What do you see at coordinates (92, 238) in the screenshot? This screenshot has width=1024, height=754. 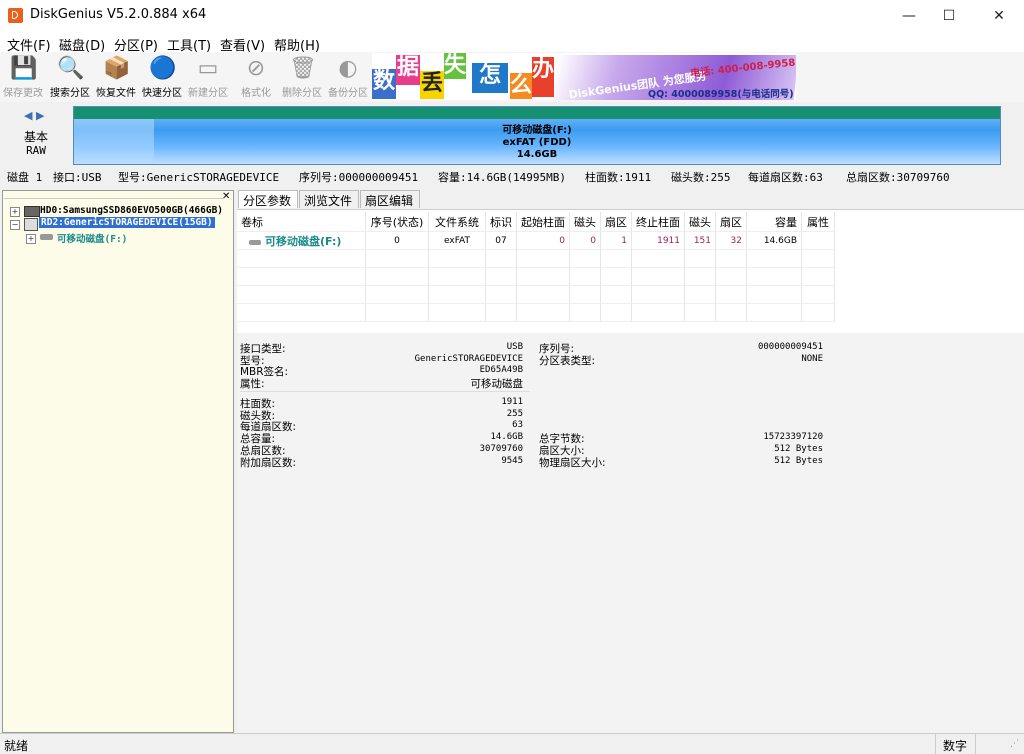 I see `tree-item-partition: 可移动磁盘(F:)` at bounding box center [92, 238].